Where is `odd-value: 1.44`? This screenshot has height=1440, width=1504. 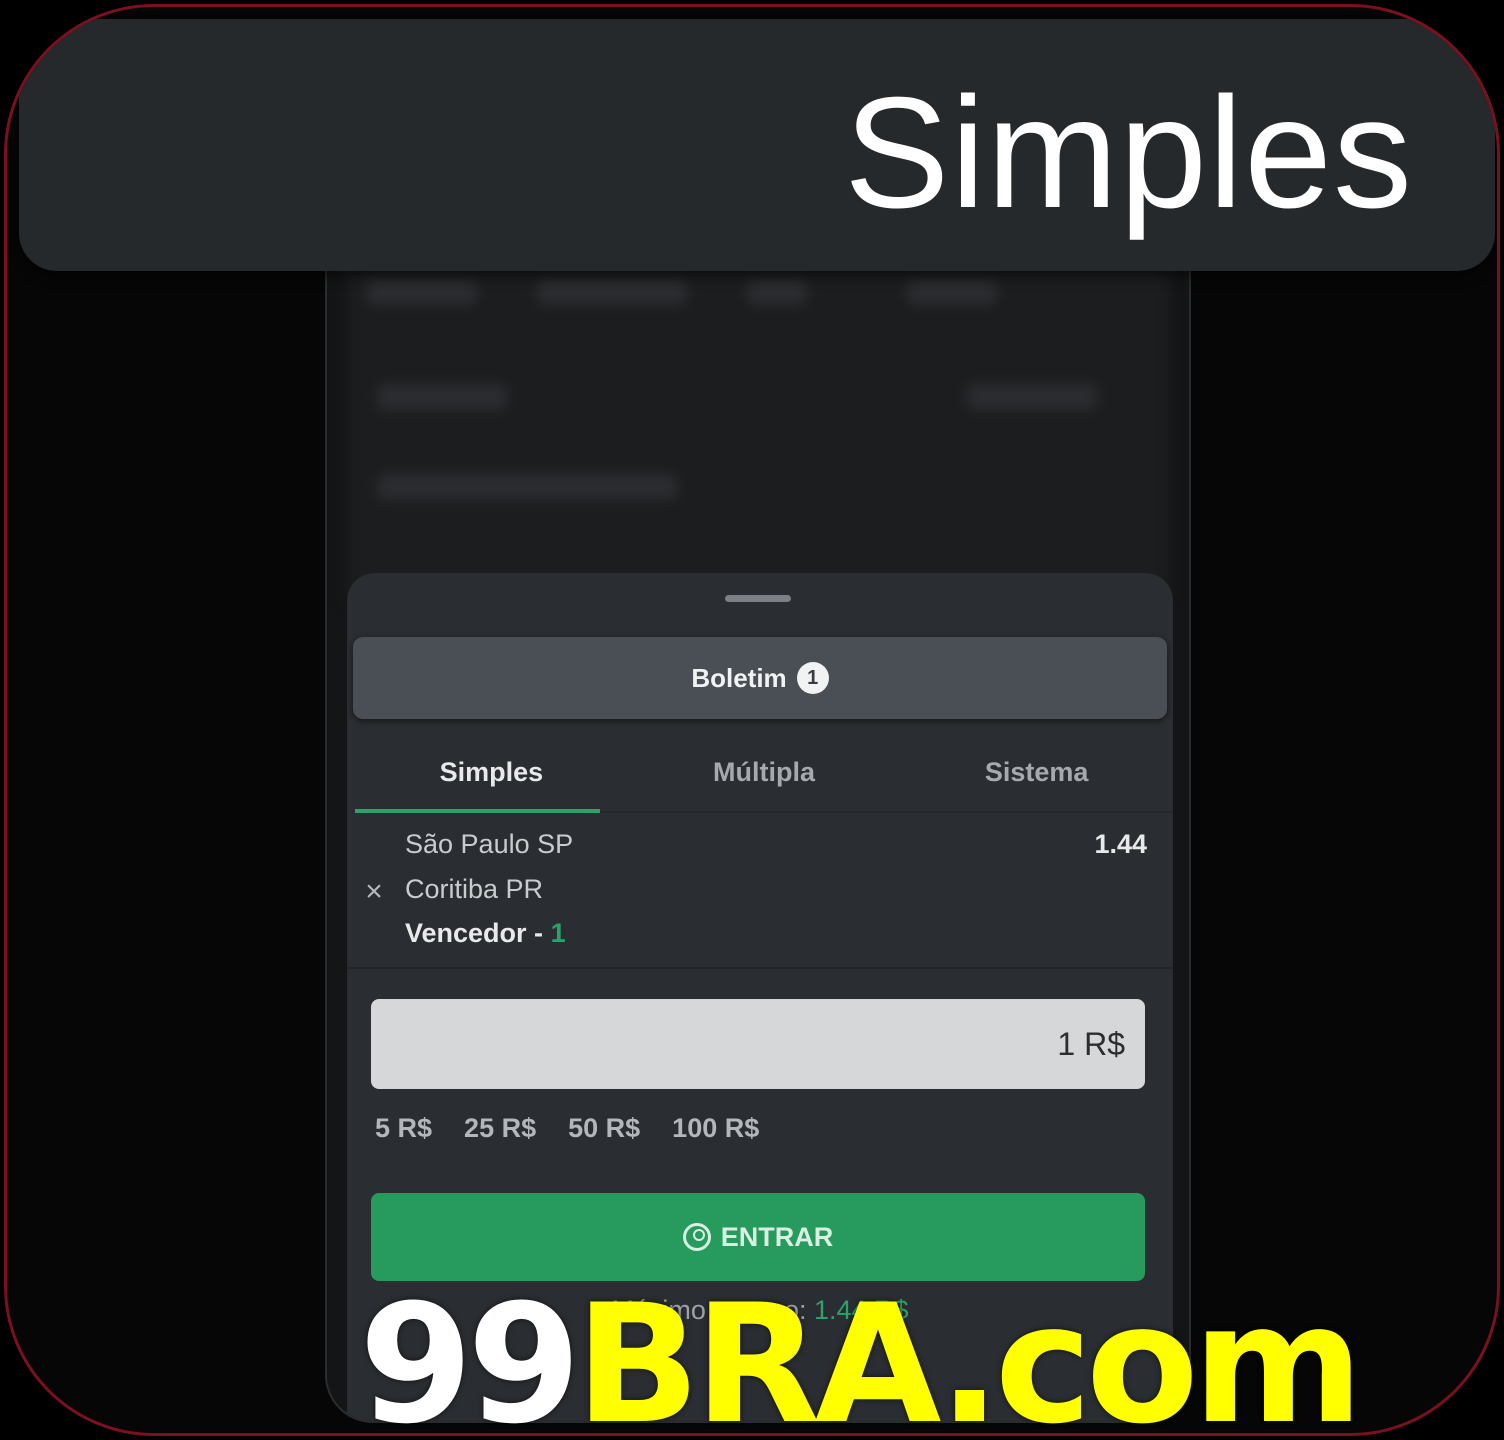
odd-value: 1.44 is located at coordinates (1120, 844).